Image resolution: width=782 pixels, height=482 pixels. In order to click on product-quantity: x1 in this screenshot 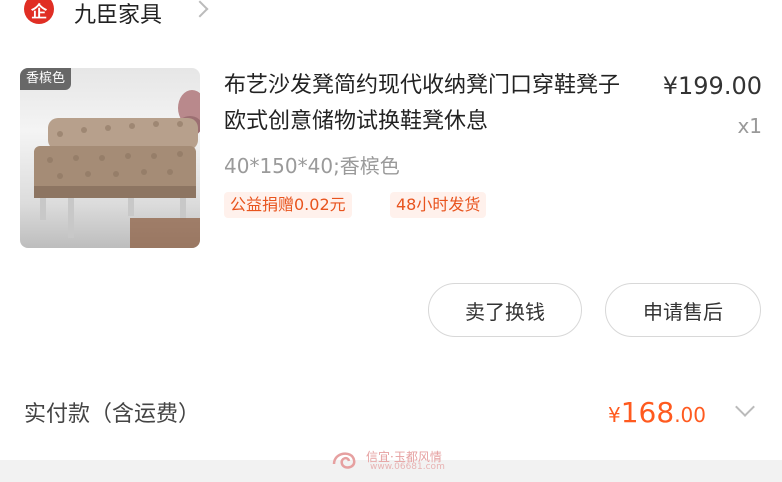, I will do `click(749, 126)`.